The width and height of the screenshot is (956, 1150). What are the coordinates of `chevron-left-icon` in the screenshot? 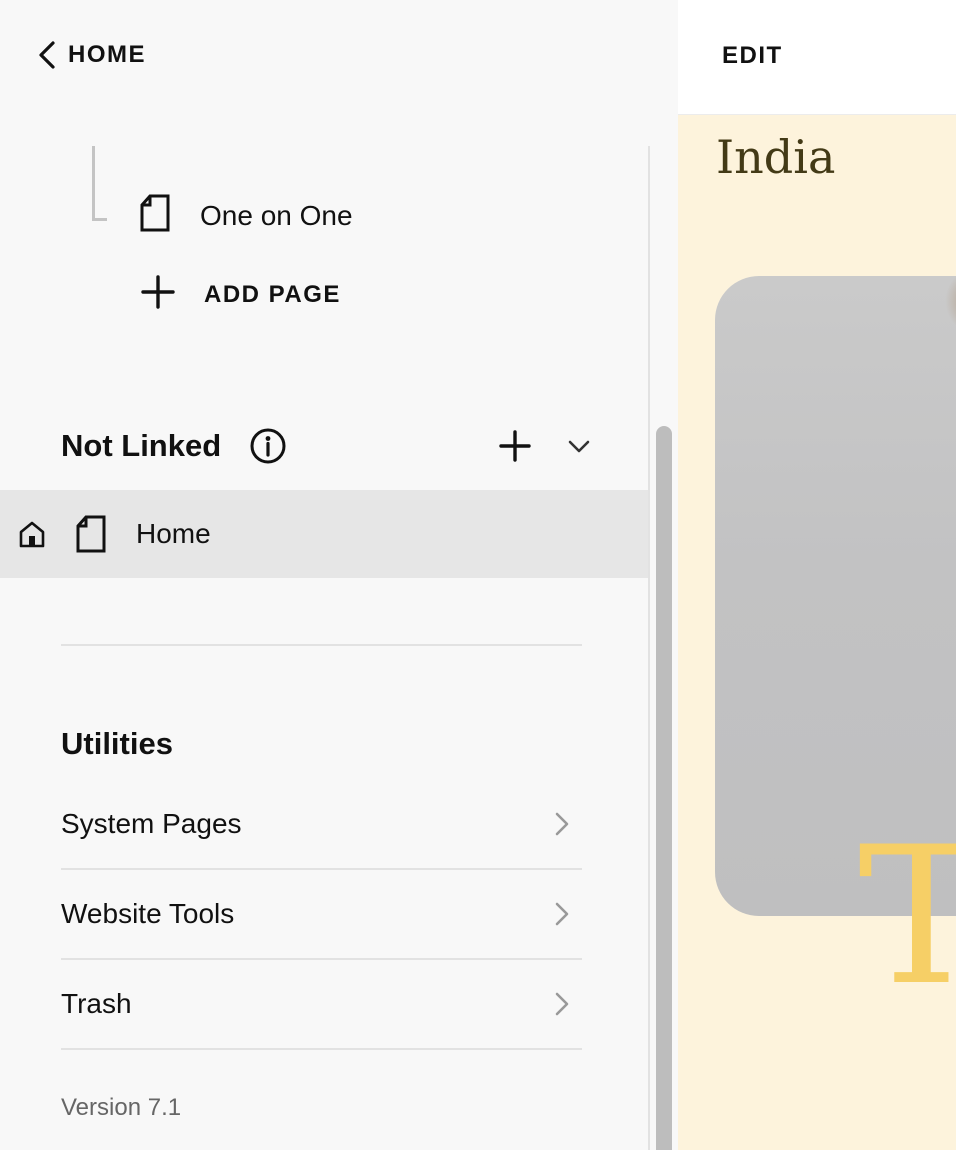 It's located at (47, 55).